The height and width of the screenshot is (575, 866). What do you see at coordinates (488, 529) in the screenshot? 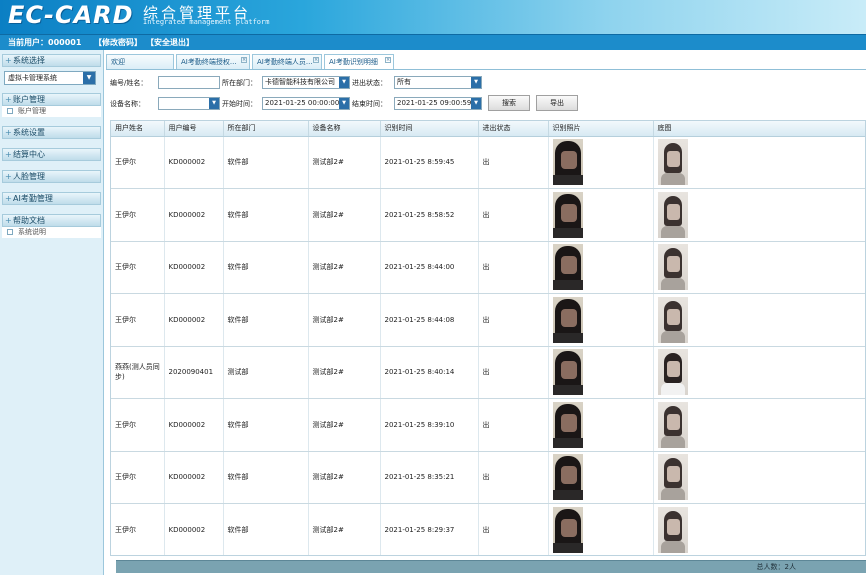
I see `table-row: 王伊尔 KD000002 软件部 测试部2# 2021-01-25 8:29:37 出` at bounding box center [488, 529].